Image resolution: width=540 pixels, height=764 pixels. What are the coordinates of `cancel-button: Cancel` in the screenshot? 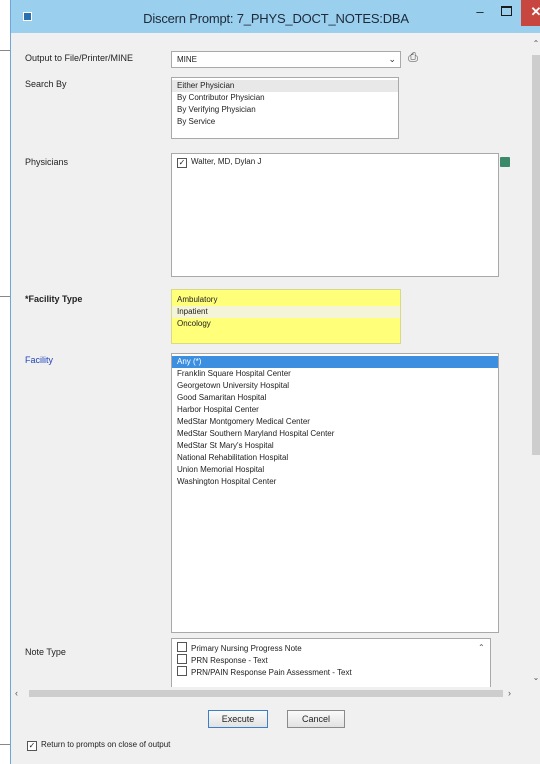 It's located at (316, 719).